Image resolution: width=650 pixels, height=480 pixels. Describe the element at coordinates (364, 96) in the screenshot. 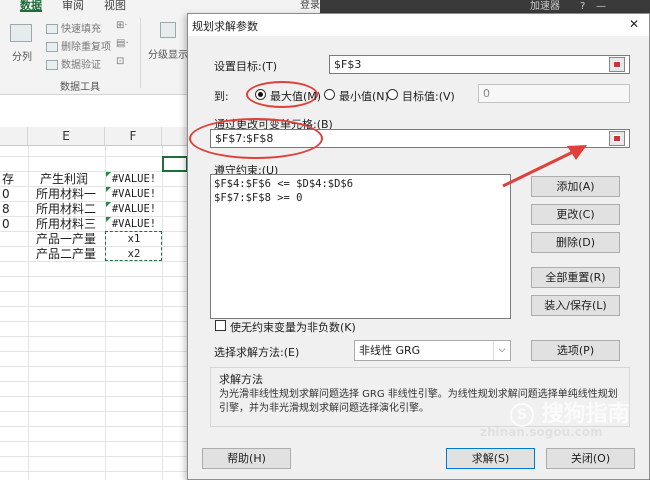

I see `min-radio-label: 最小值(N)` at that location.